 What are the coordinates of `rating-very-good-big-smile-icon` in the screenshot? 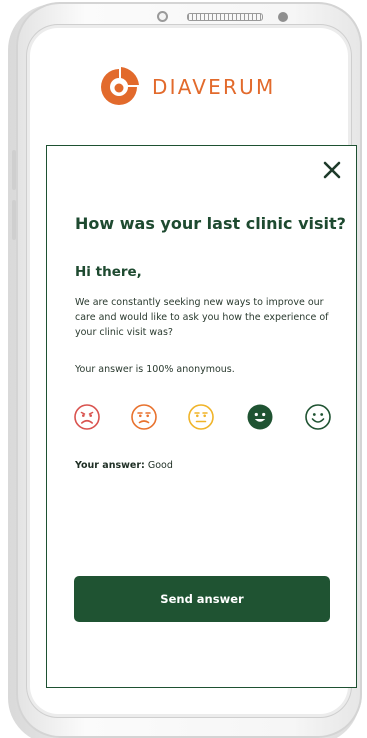 It's located at (318, 417).